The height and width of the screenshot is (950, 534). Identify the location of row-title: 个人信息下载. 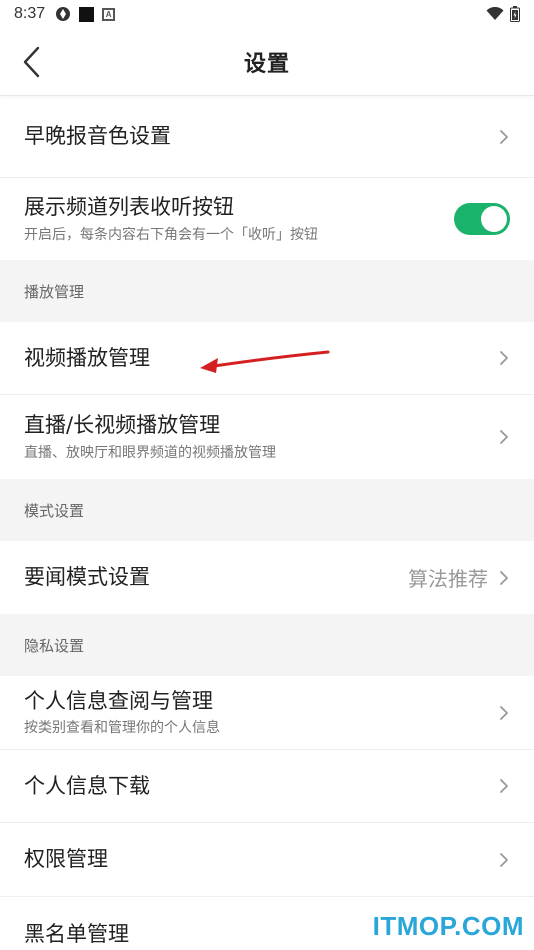
(87, 785).